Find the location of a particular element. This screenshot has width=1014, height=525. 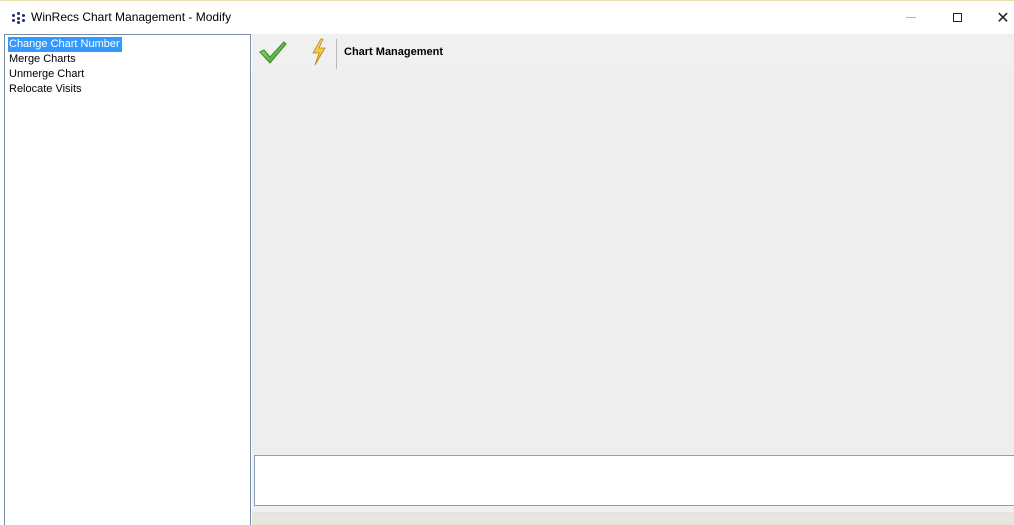

close-icon: ✕ is located at coordinates (1003, 17).